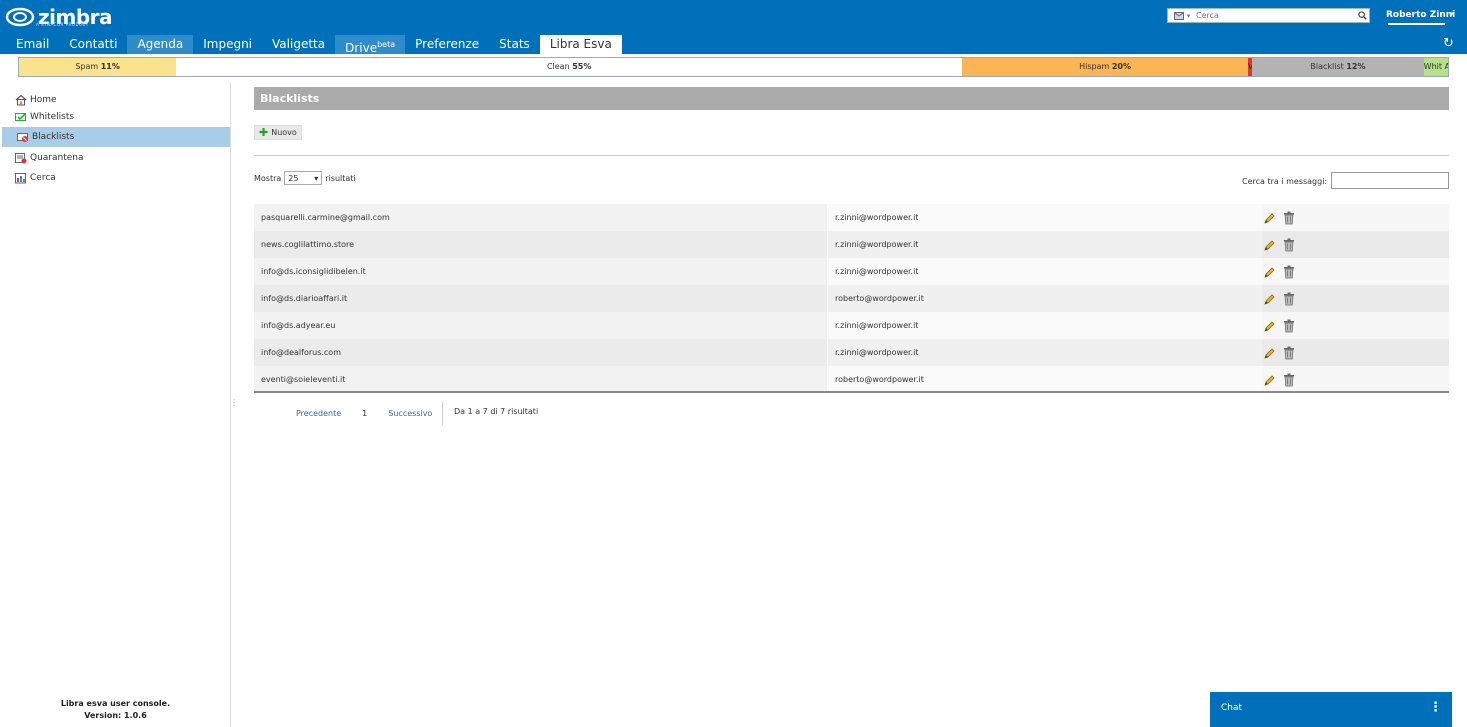  I want to click on ratio-segment: Hispam 20%, so click(1105, 67).